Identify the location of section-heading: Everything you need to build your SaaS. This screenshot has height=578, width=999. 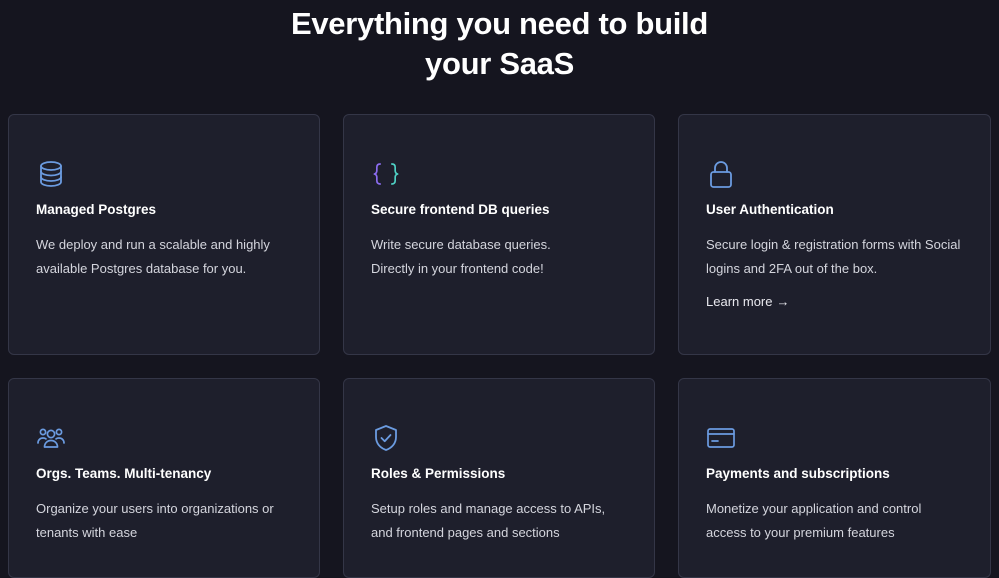
(499, 44).